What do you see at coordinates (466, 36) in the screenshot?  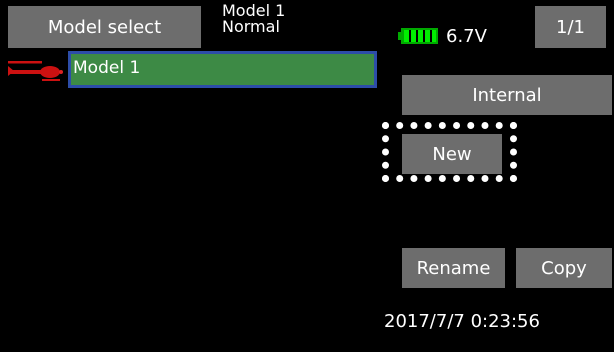 I see `battery-voltage: 6.7V` at bounding box center [466, 36].